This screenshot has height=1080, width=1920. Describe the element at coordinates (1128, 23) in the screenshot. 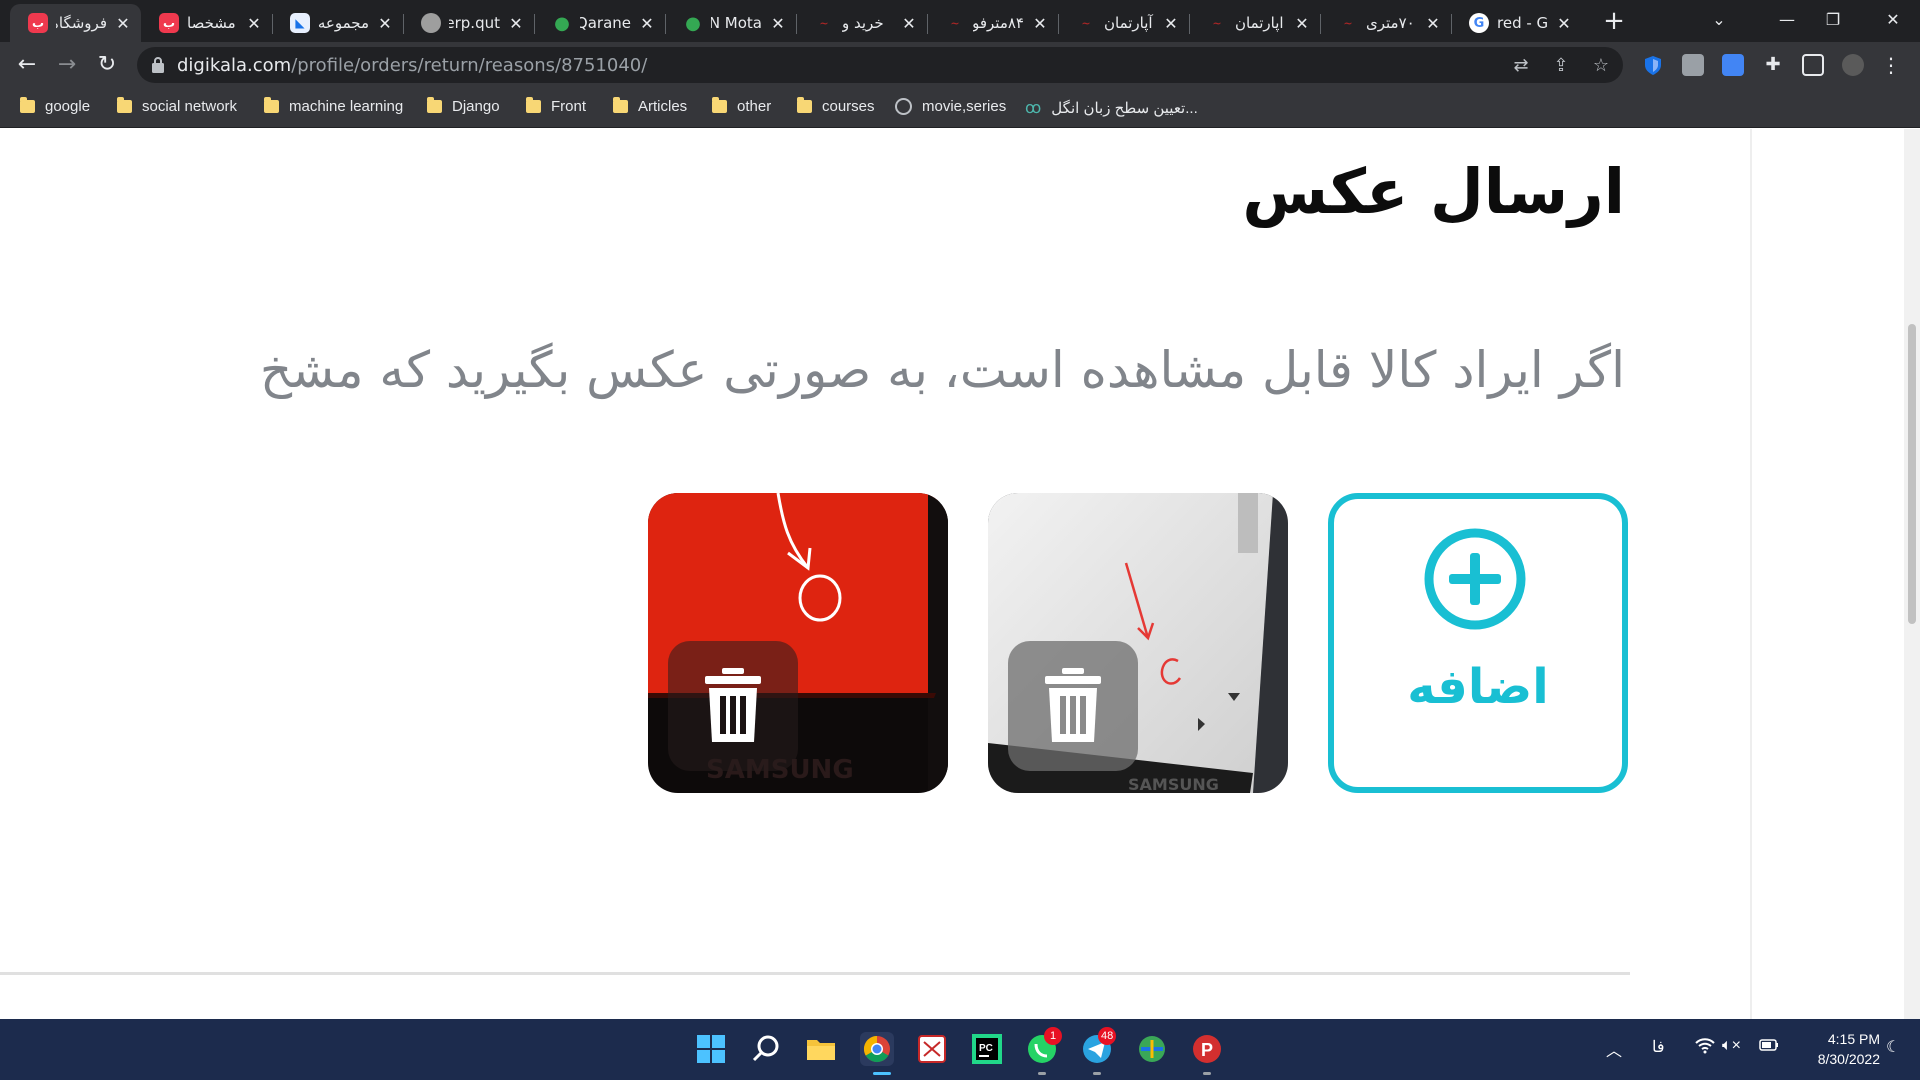

I see `tab-title: آپارتمان` at that location.